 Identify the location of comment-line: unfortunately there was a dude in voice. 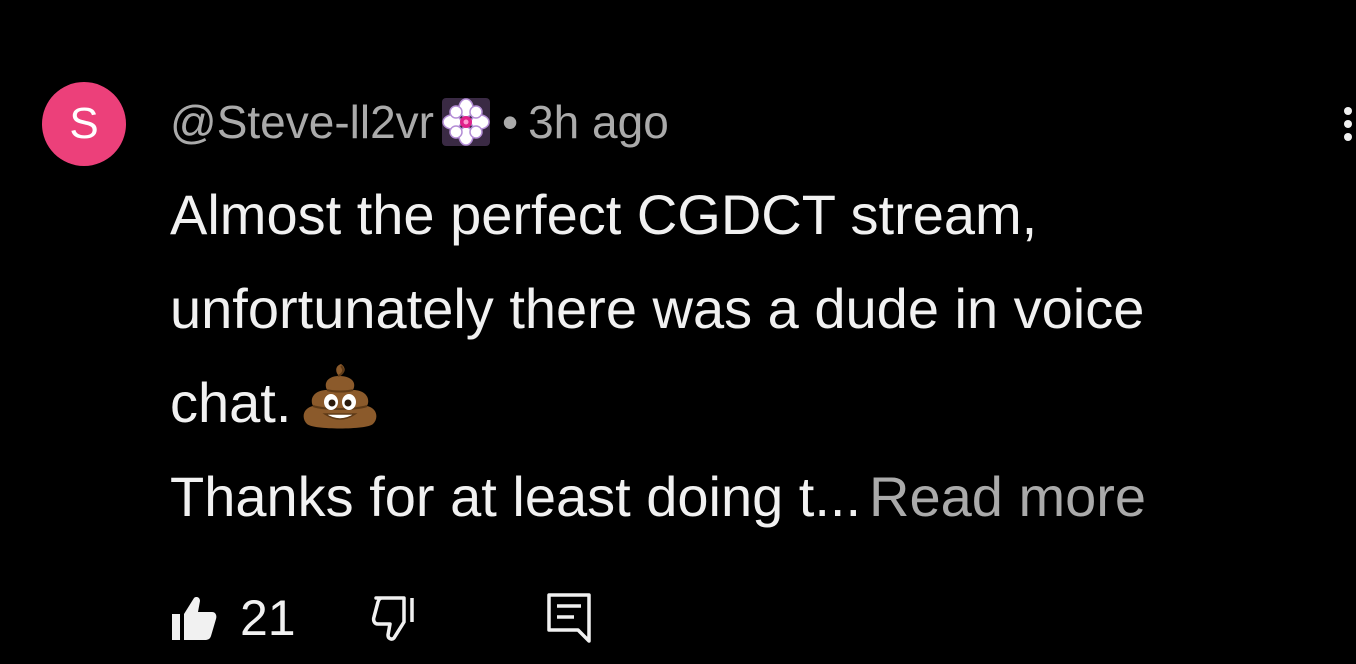
(657, 308).